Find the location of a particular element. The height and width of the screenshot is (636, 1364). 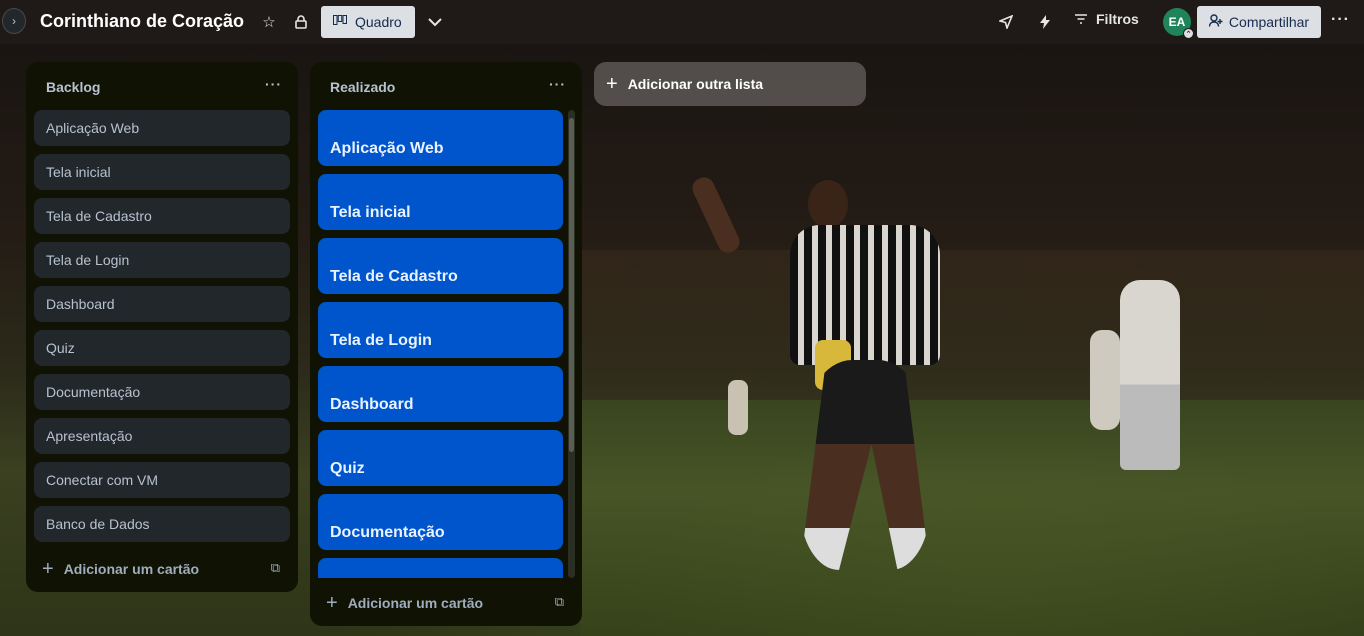

board-view-button: Quadro is located at coordinates (368, 22).